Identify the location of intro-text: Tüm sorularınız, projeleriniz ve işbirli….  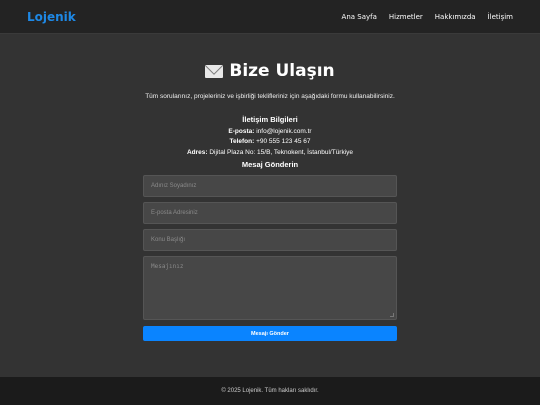
(270, 96).